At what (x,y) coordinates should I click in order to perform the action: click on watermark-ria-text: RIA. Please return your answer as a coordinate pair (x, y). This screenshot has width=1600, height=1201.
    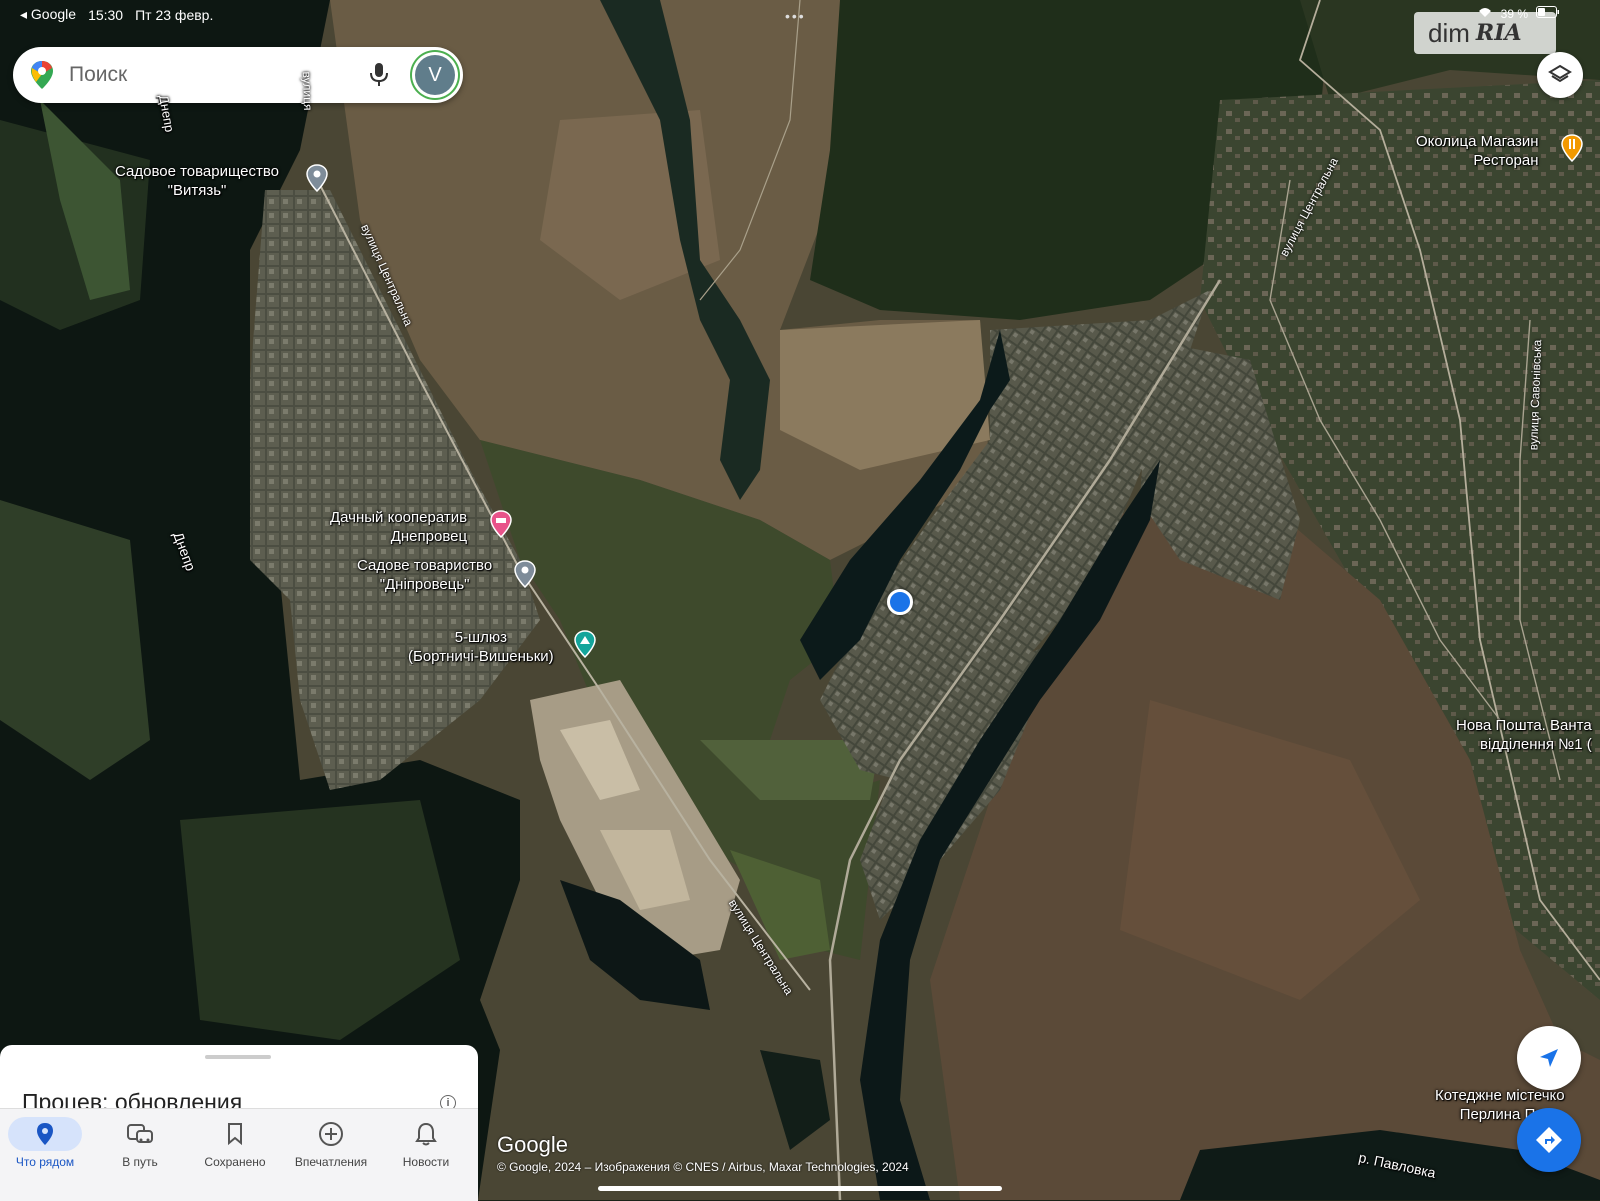
    Looking at the image, I should click on (1498, 33).